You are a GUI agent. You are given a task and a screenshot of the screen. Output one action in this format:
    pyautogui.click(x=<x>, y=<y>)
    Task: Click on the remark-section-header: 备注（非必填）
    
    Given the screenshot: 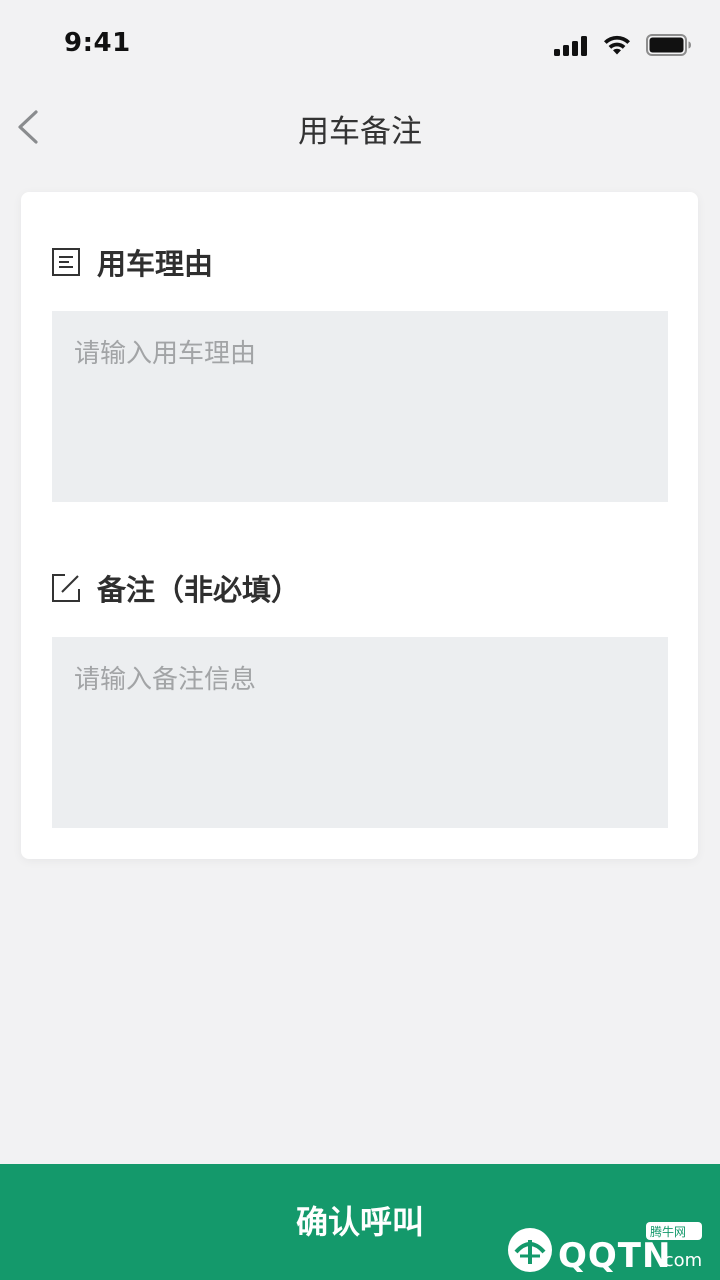 What is the action you would take?
    pyautogui.click(x=175, y=588)
    